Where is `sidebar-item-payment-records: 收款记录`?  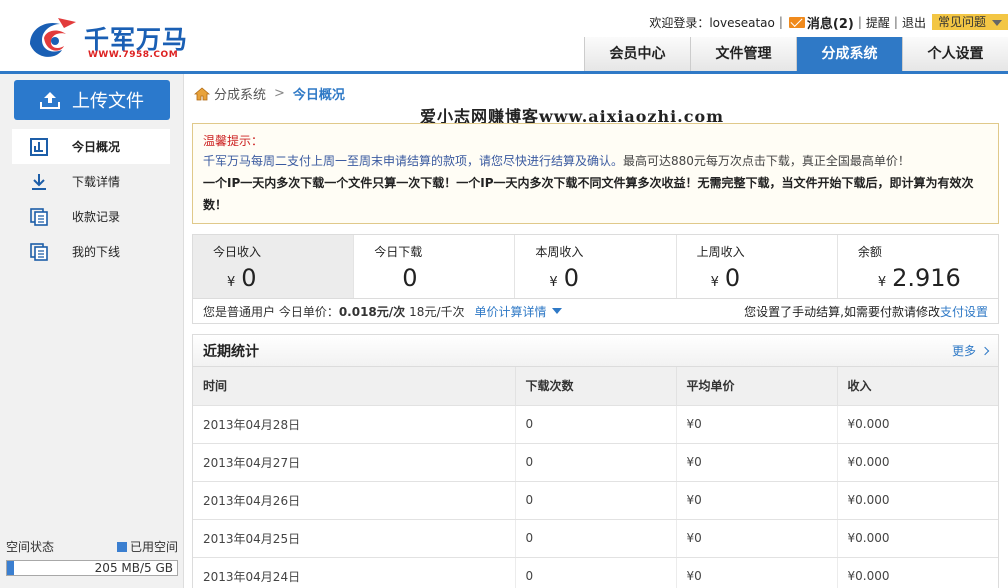 sidebar-item-payment-records: 收款记录 is located at coordinates (91, 216).